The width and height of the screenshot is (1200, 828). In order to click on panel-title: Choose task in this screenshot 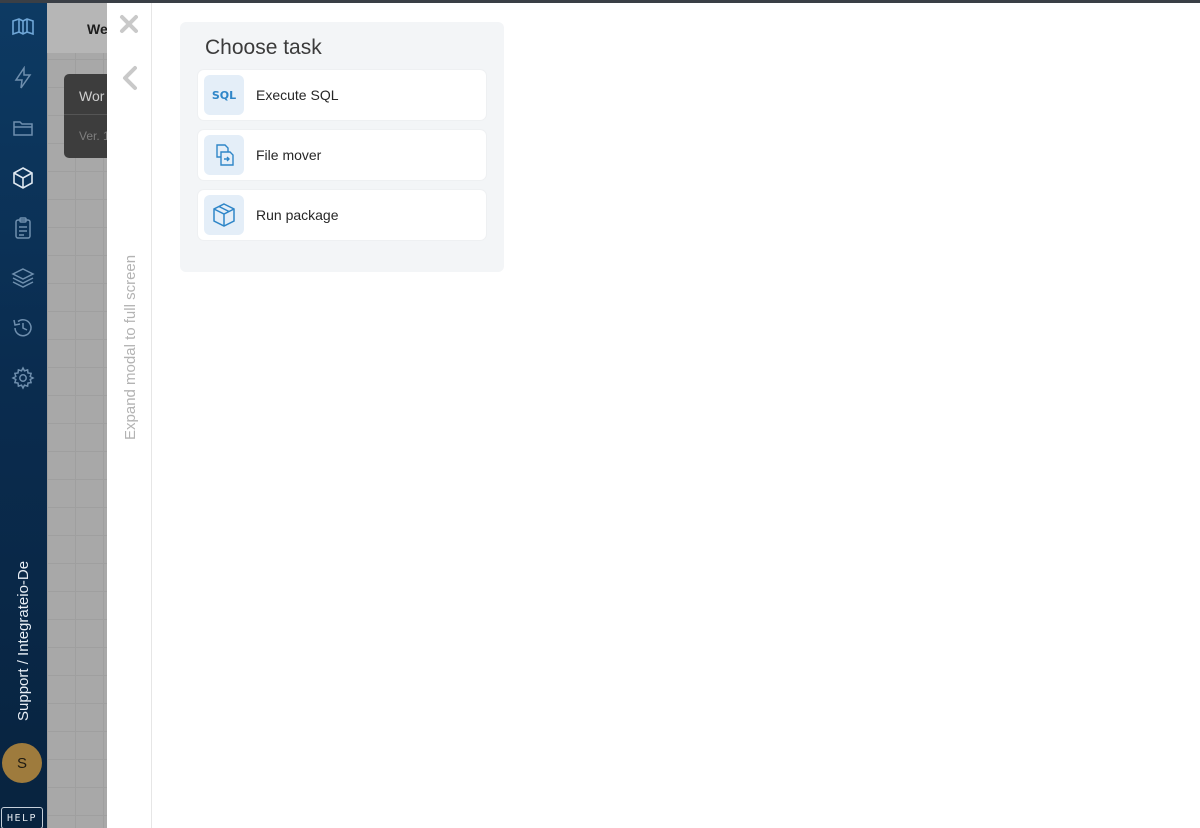, I will do `click(263, 47)`.